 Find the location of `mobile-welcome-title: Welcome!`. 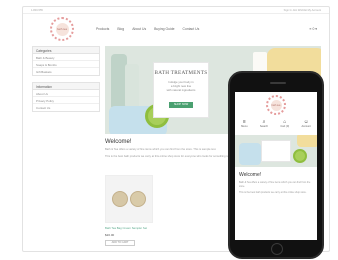

mobile-welcome-title: Welcome! is located at coordinates (250, 175).